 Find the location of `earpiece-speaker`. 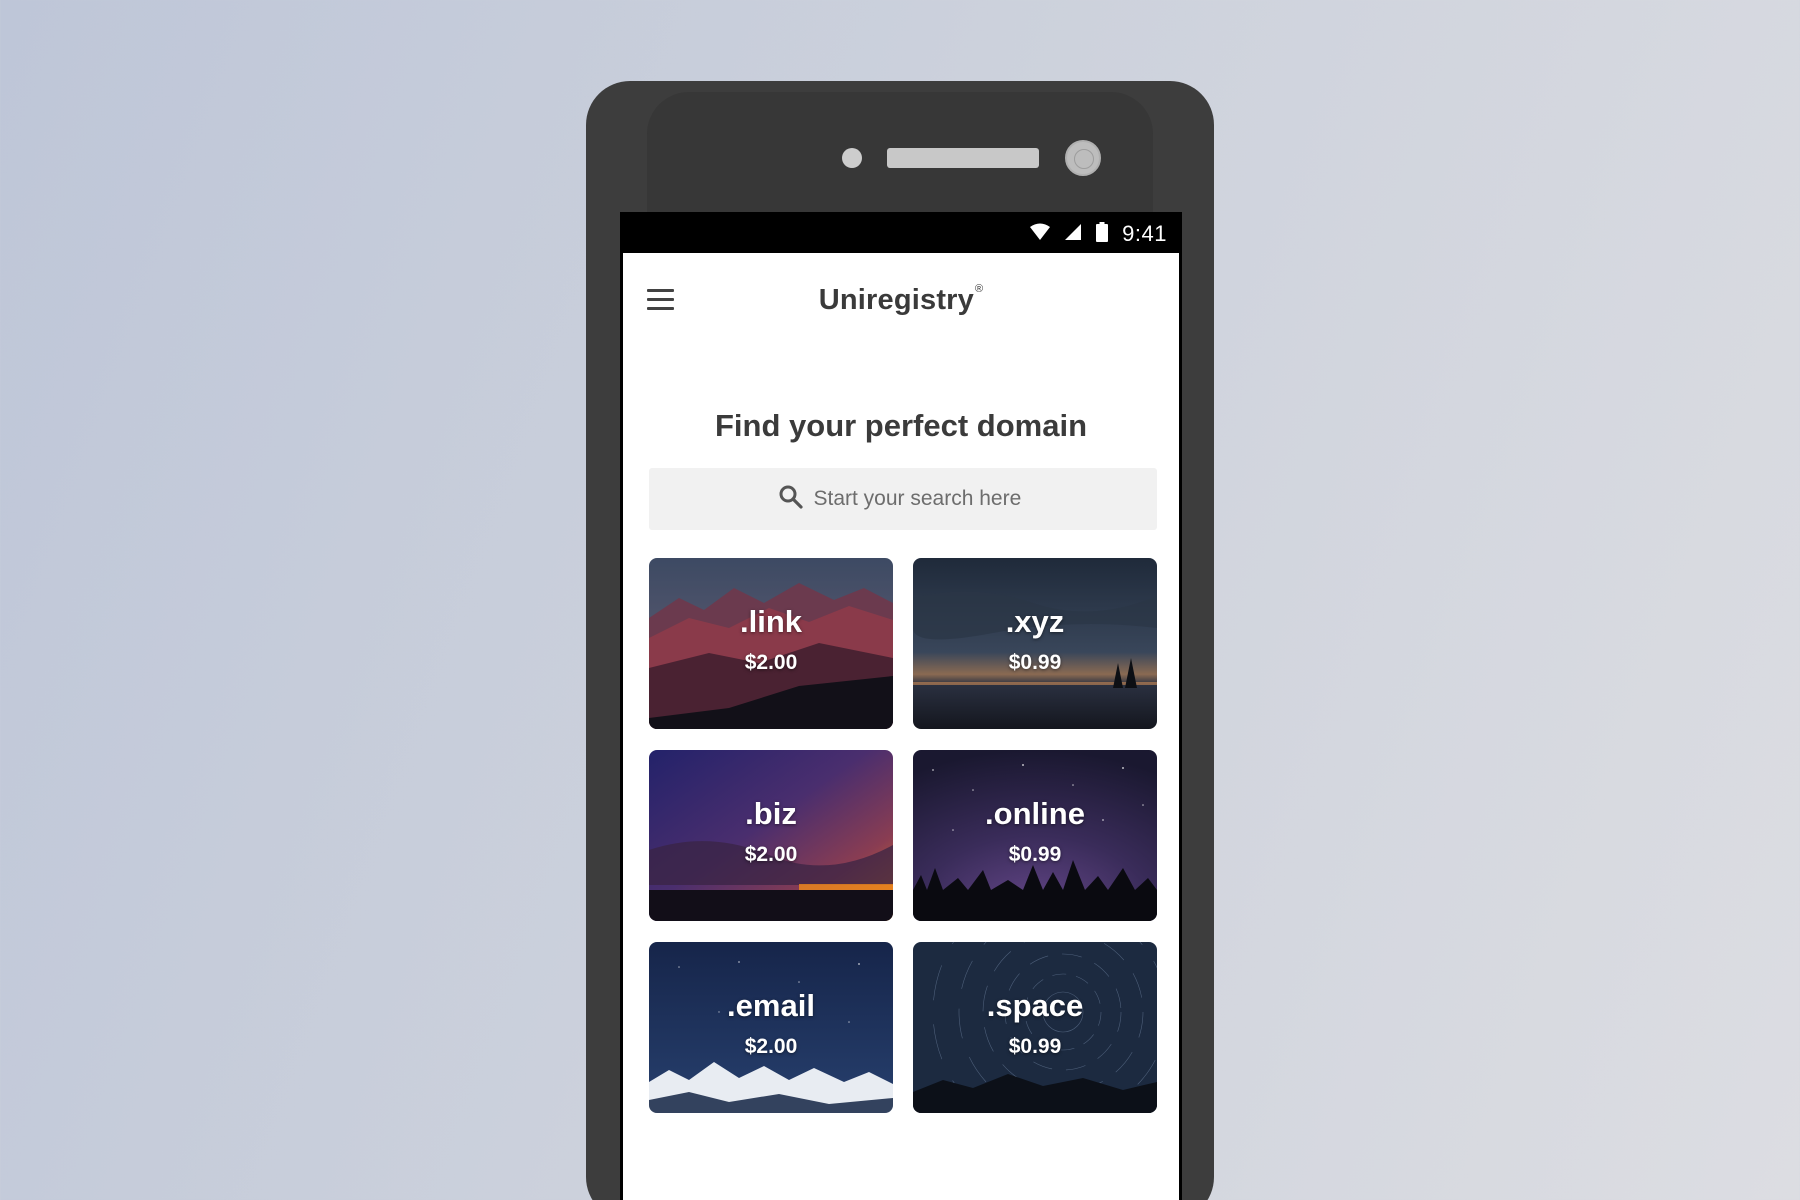

earpiece-speaker is located at coordinates (963, 158).